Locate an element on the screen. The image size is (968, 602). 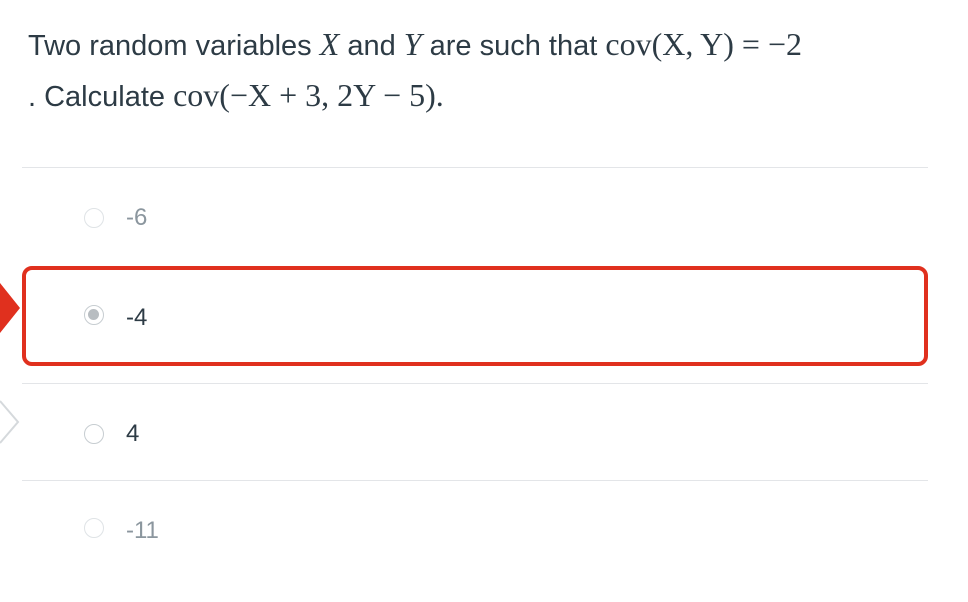
answer-arrow-outline-icon is located at coordinates (10, 422).